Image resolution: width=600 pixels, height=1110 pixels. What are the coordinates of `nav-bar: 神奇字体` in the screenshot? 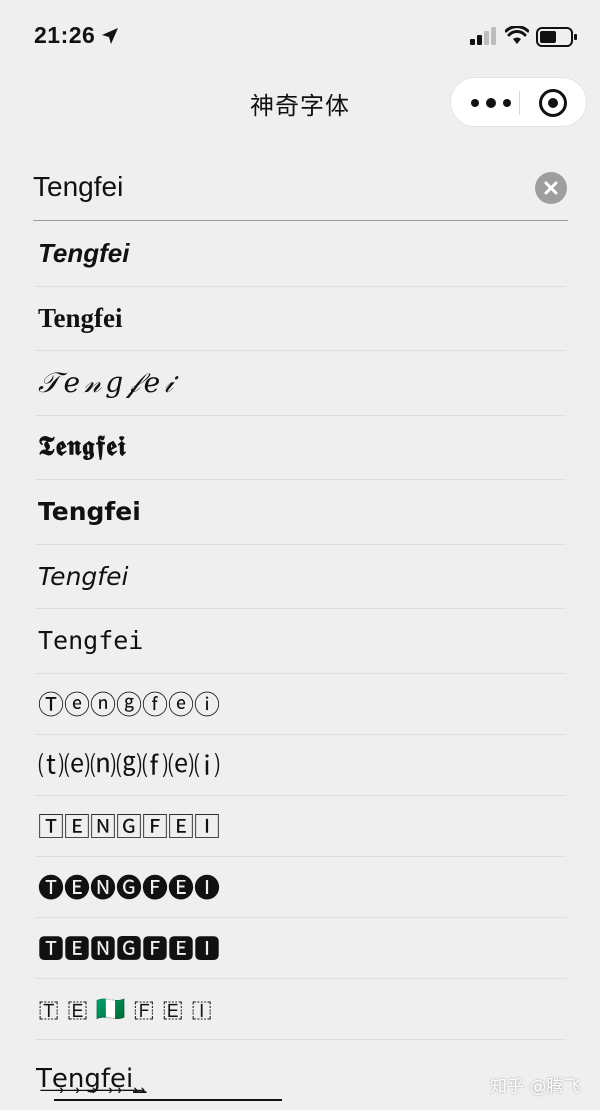 It's located at (300, 103).